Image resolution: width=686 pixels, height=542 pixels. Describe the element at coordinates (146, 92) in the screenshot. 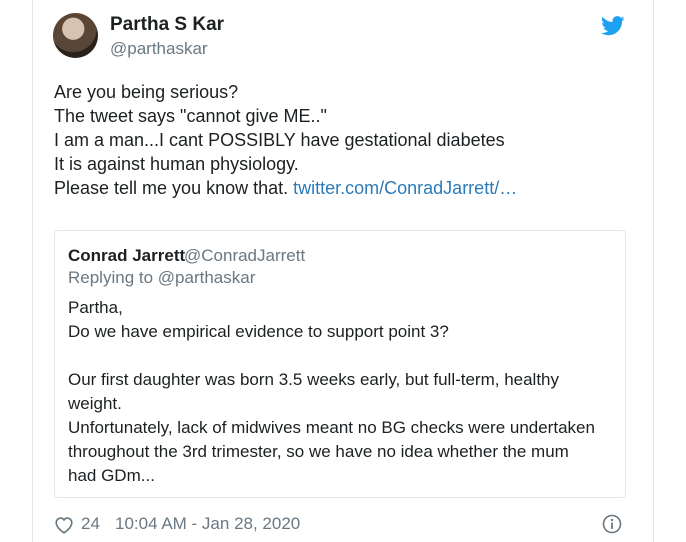

I see `tweet-line: Are you being serious?` at that location.